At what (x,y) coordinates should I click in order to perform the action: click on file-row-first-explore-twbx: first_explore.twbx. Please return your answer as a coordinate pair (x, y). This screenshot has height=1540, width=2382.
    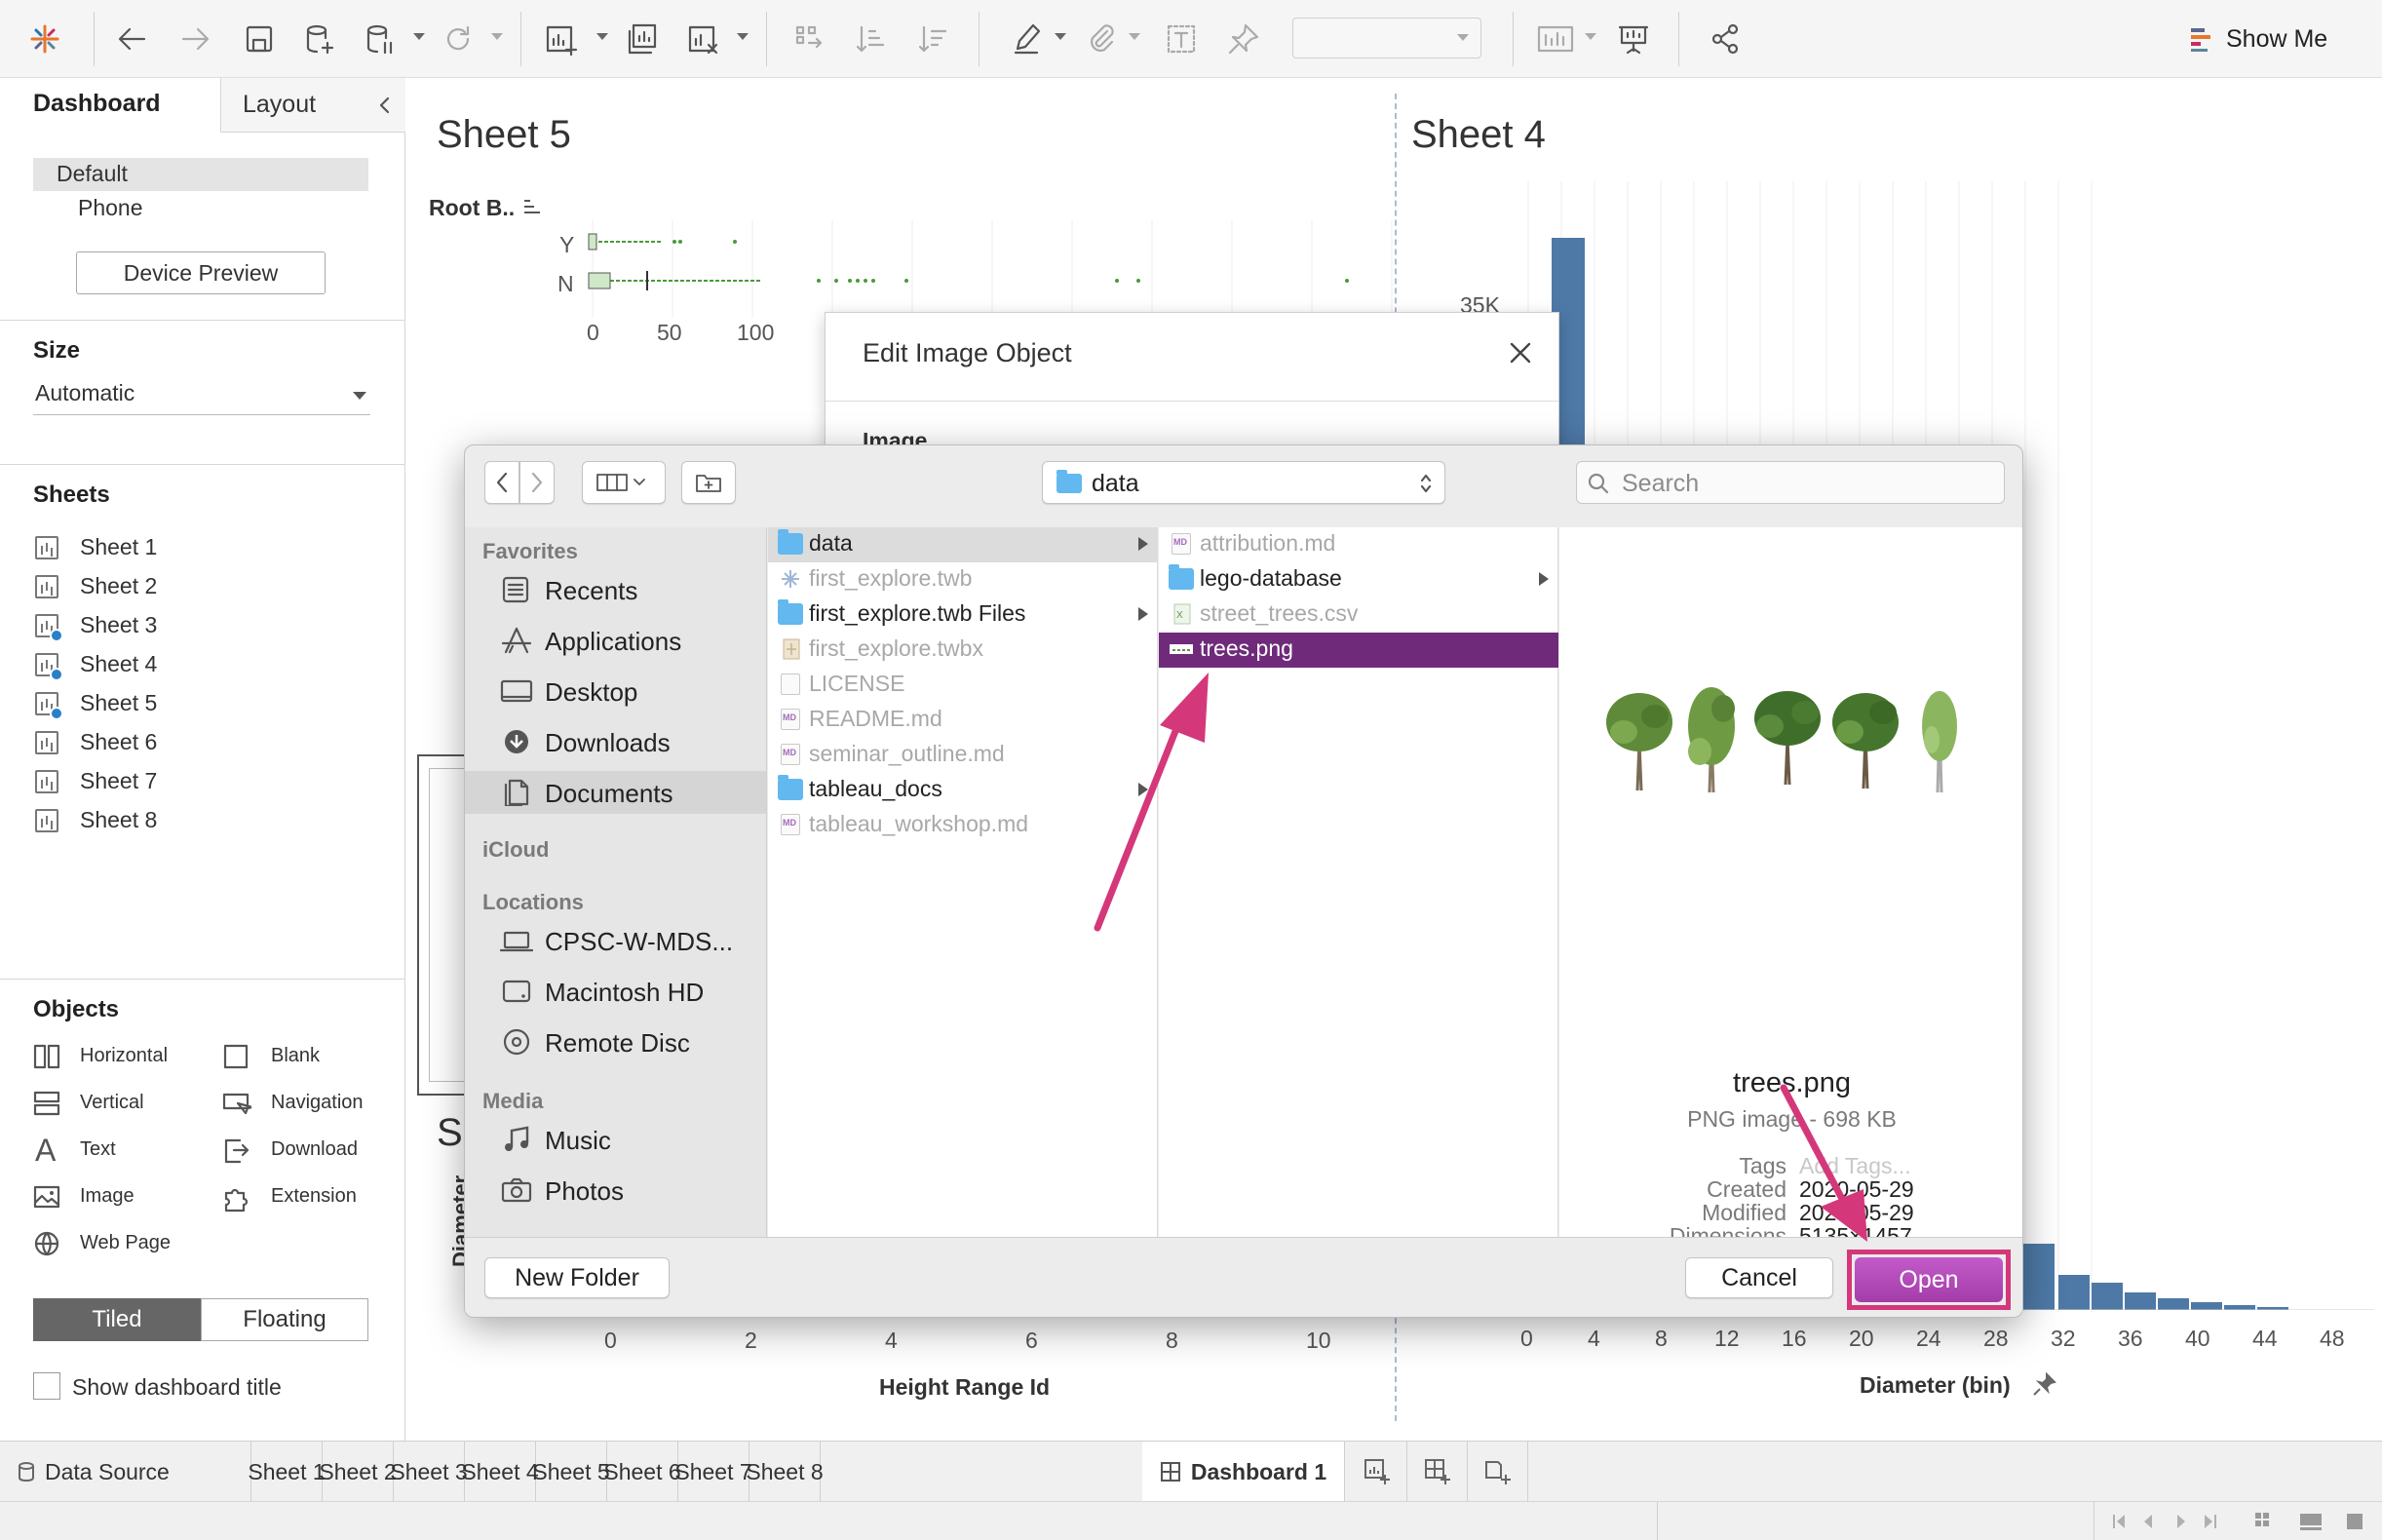
    Looking at the image, I should click on (963, 650).